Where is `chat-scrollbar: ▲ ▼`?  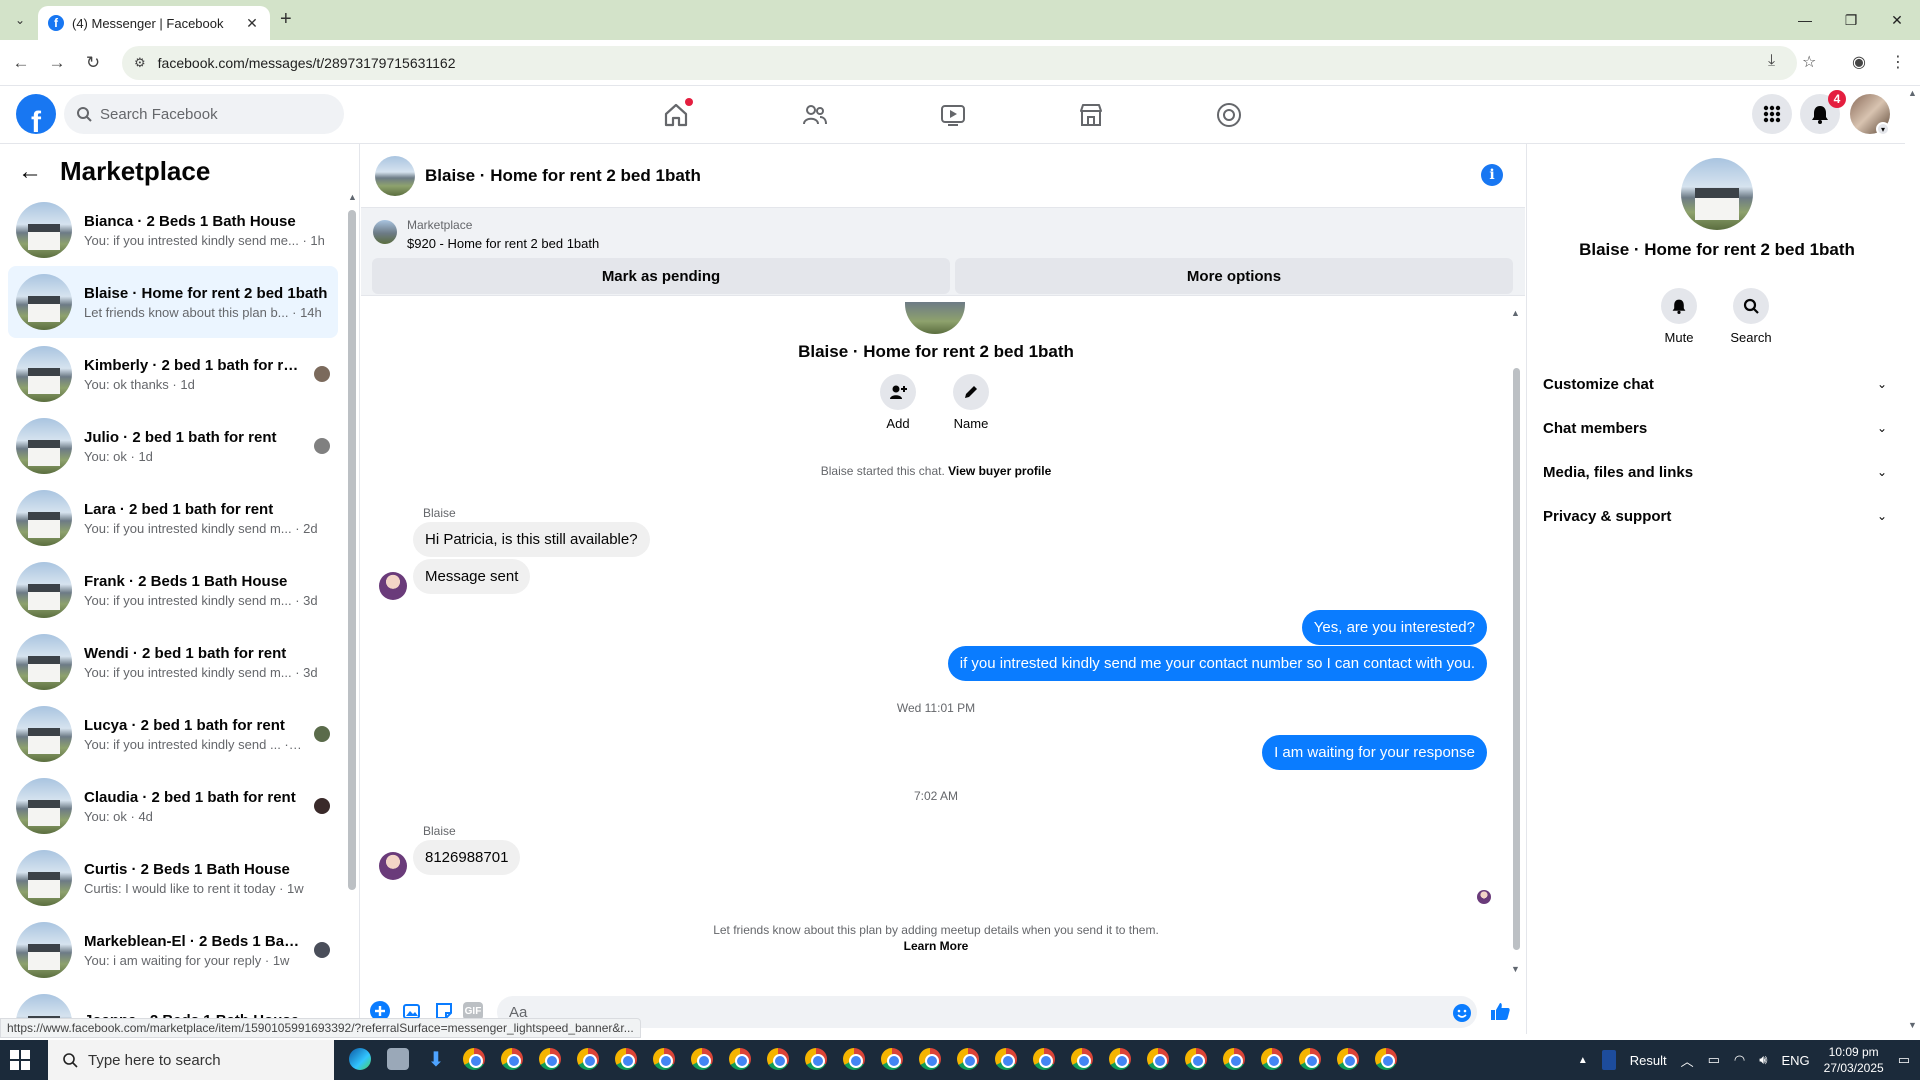
chat-scrollbar: ▲ ▼ is located at coordinates (1516, 641).